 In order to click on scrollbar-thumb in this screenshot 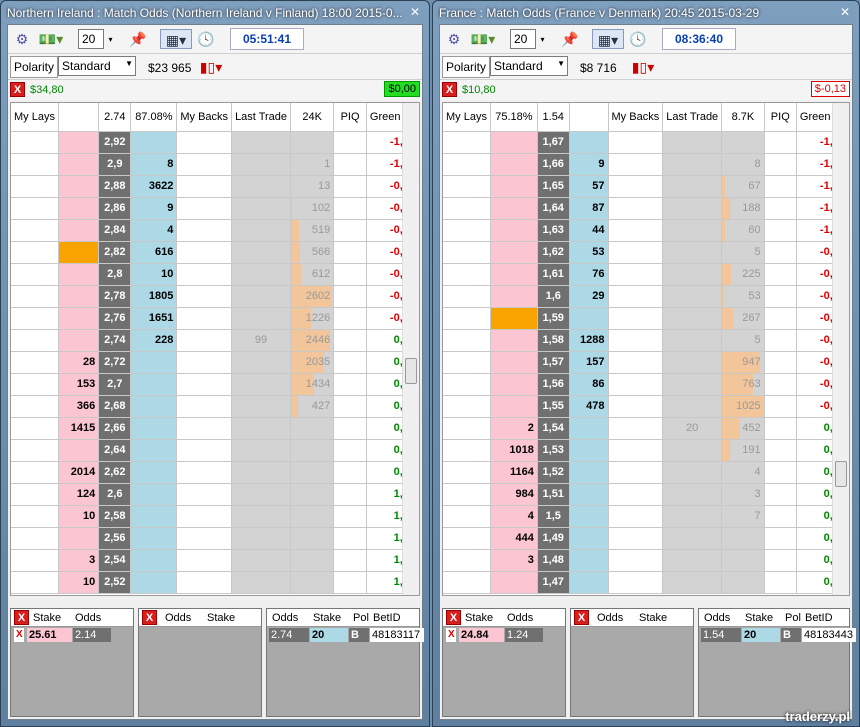, I will do `click(411, 371)`.